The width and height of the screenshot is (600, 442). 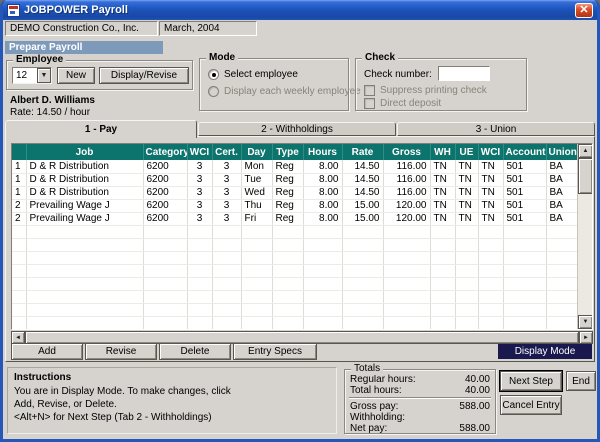 What do you see at coordinates (261, 74) in the screenshot?
I see `radio-select-employee-label: Select employee` at bounding box center [261, 74].